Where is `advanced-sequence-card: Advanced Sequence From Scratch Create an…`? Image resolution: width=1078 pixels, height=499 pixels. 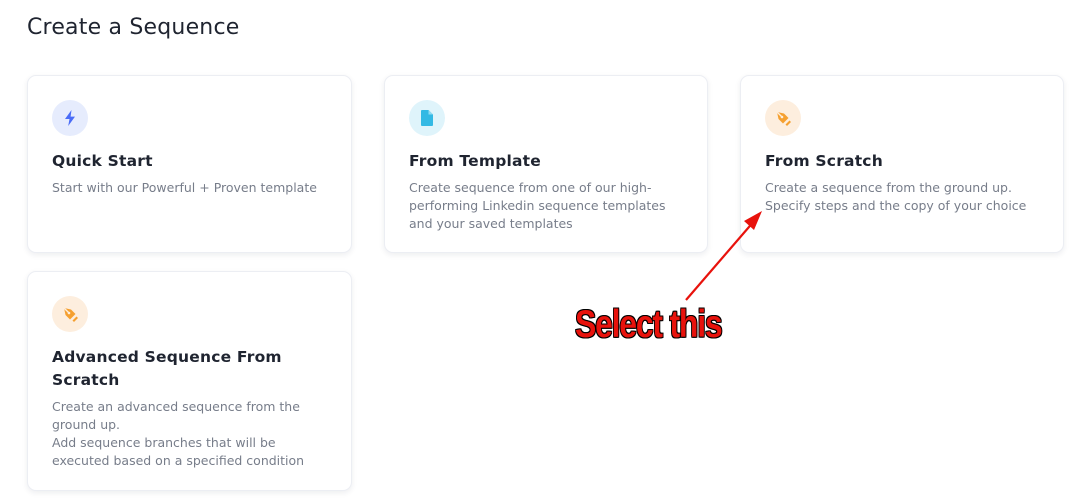
advanced-sequence-card: Advanced Sequence From Scratch Create an… is located at coordinates (189, 381).